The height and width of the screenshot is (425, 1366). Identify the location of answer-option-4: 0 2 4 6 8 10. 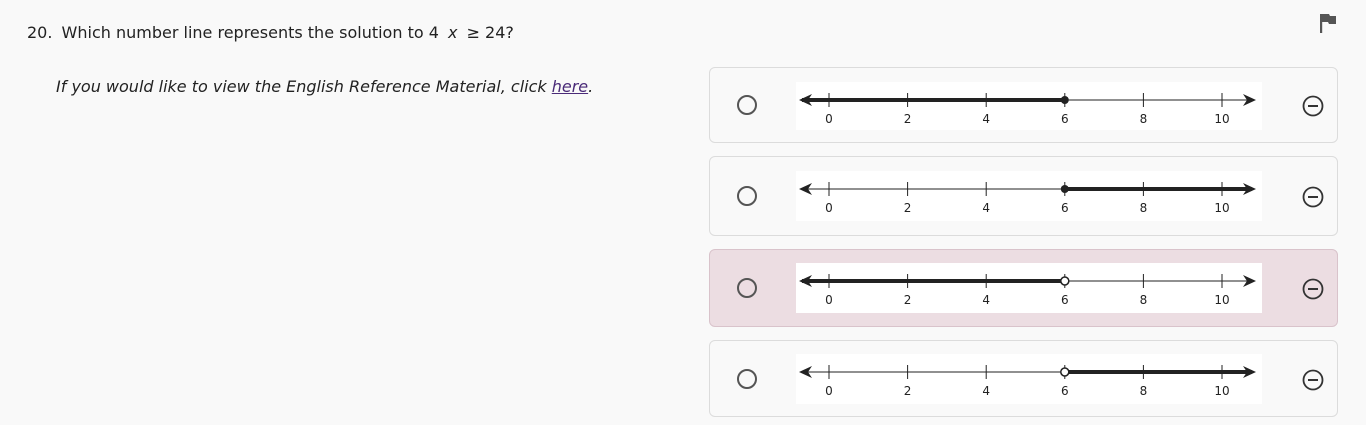
(1023, 378).